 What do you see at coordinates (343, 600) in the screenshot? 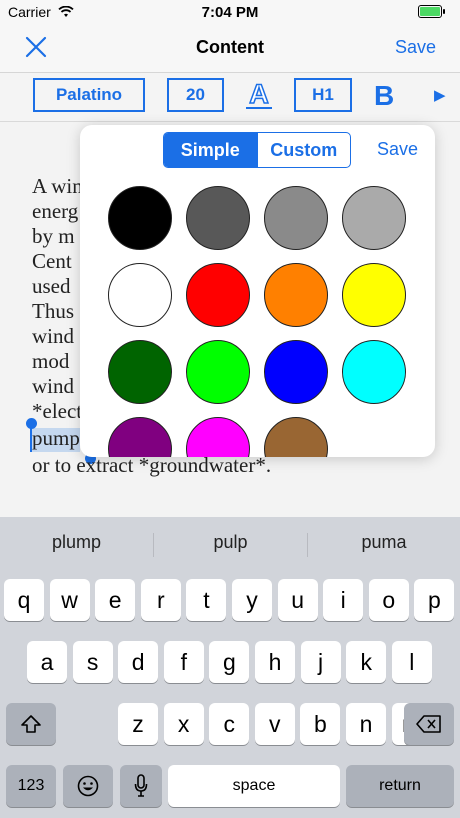
I see `letter-key: i` at bounding box center [343, 600].